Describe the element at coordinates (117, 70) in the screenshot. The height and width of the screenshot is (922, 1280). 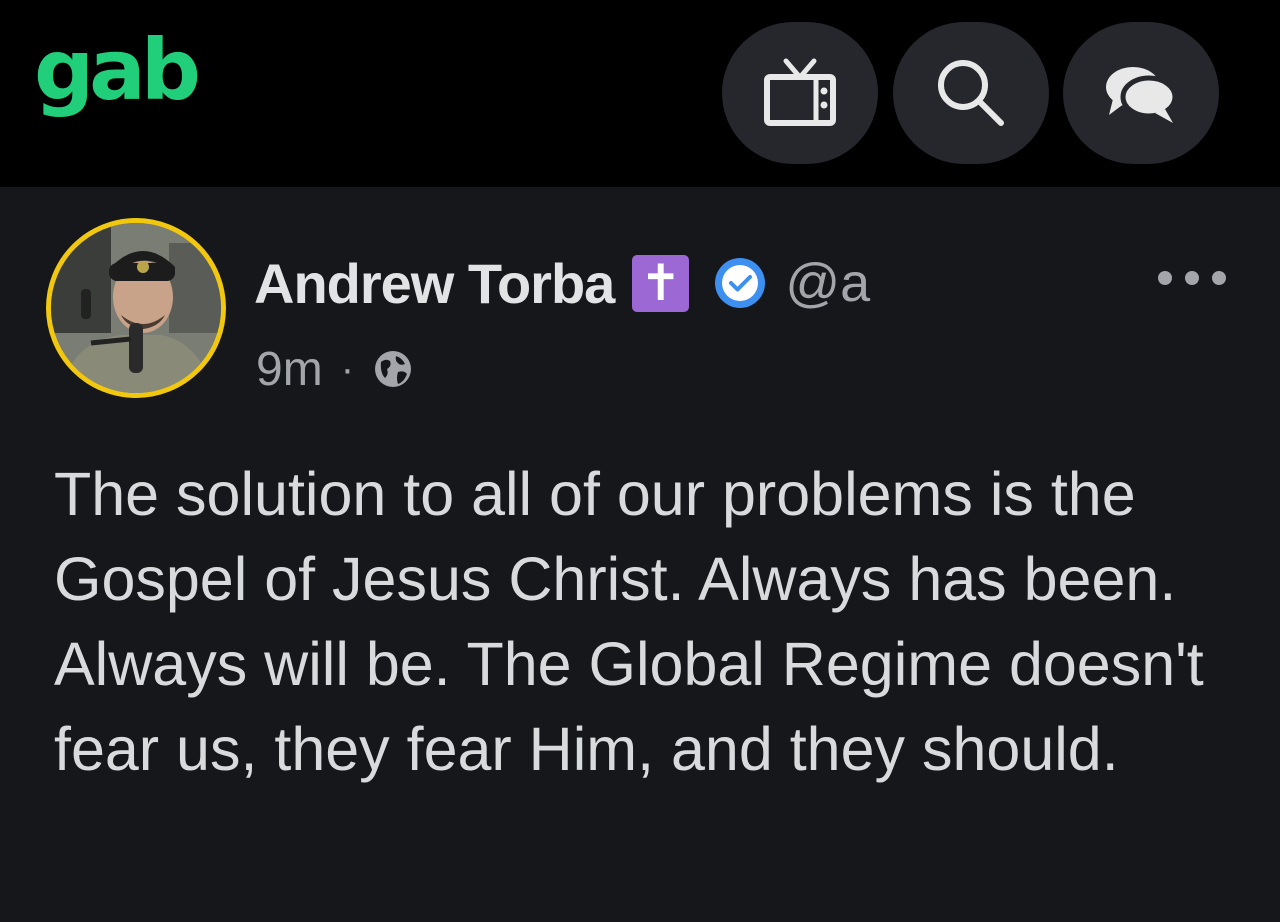
I see `gab-logo: gab` at that location.